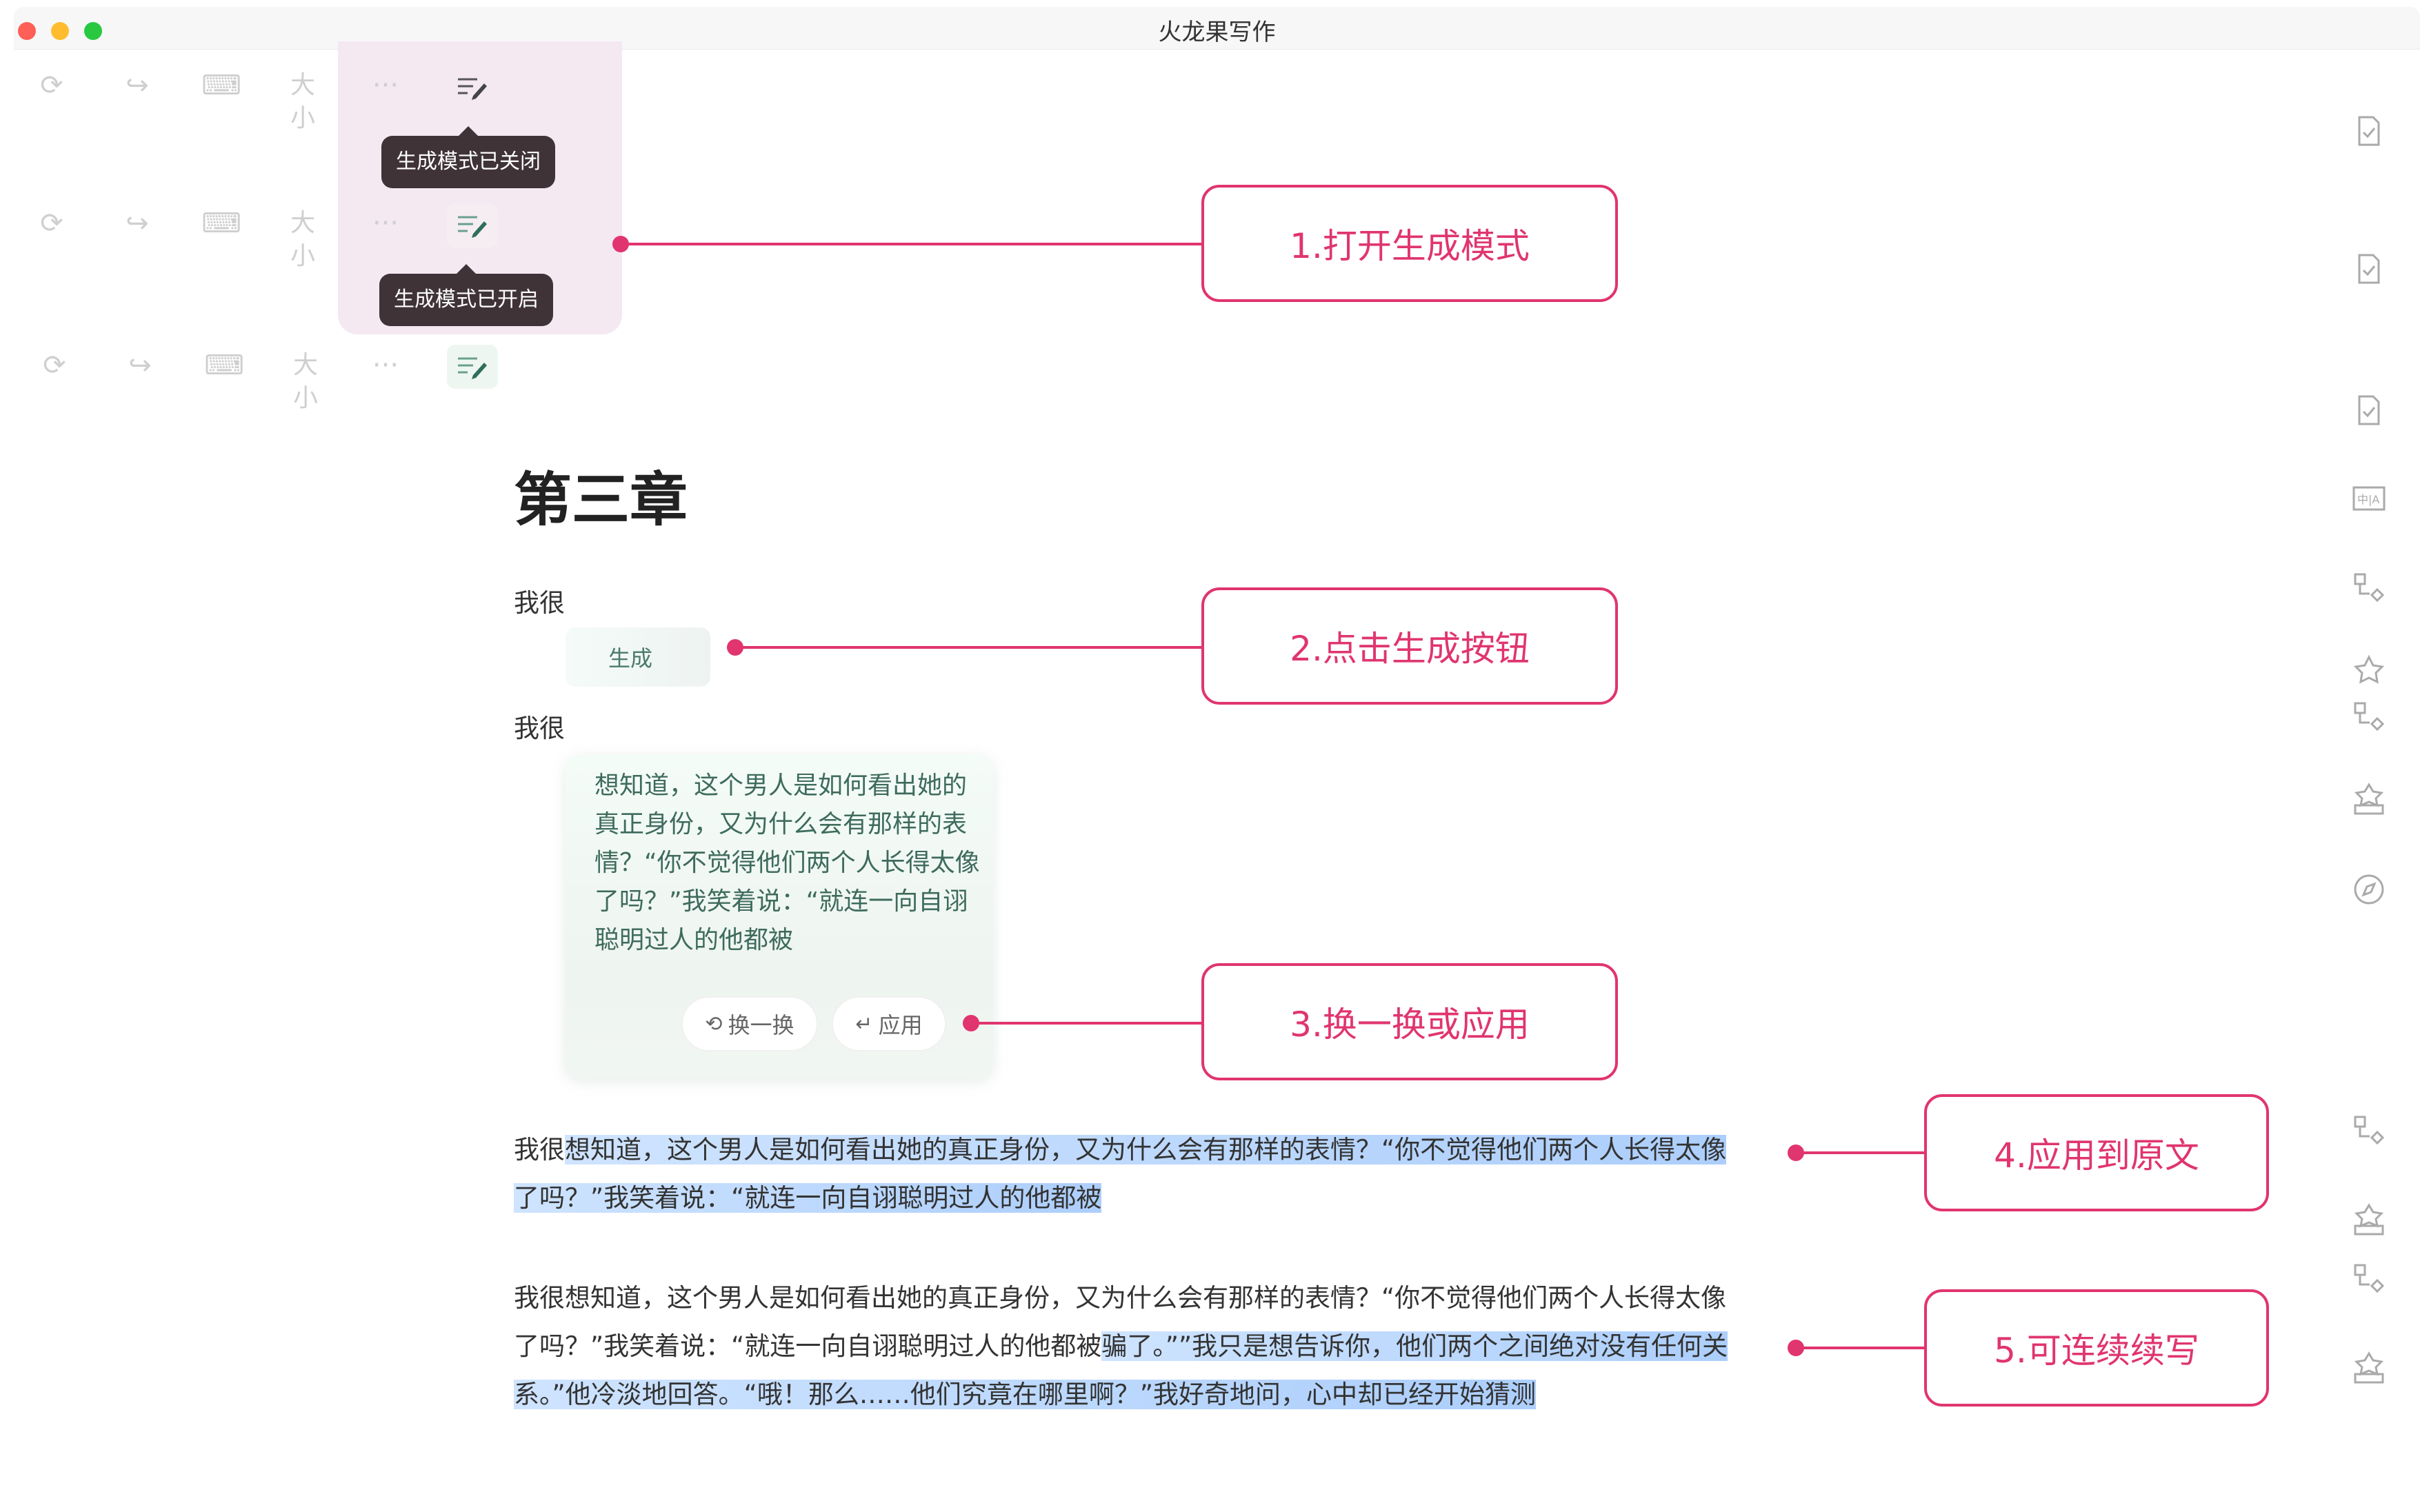  I want to click on callout-3-line, so click(1087, 1023).